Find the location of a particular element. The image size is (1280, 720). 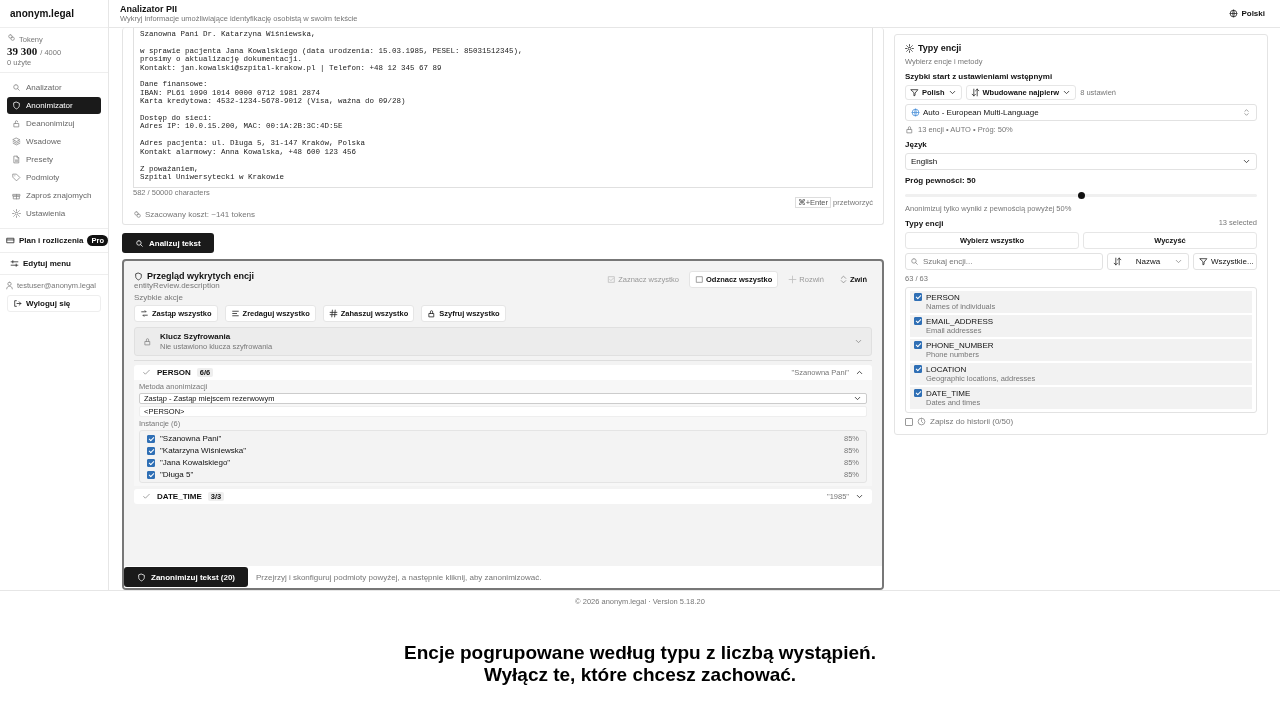

clock-icon is located at coordinates (921, 421).